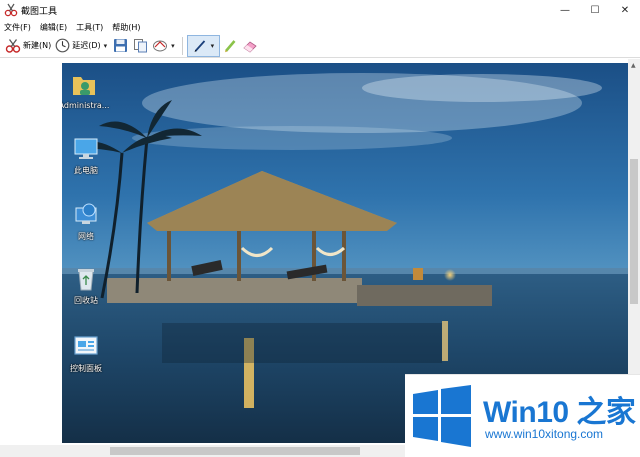 This screenshot has width=640, height=457. I want to click on desktop-icon-this-pc: 此电脑, so click(88, 155).